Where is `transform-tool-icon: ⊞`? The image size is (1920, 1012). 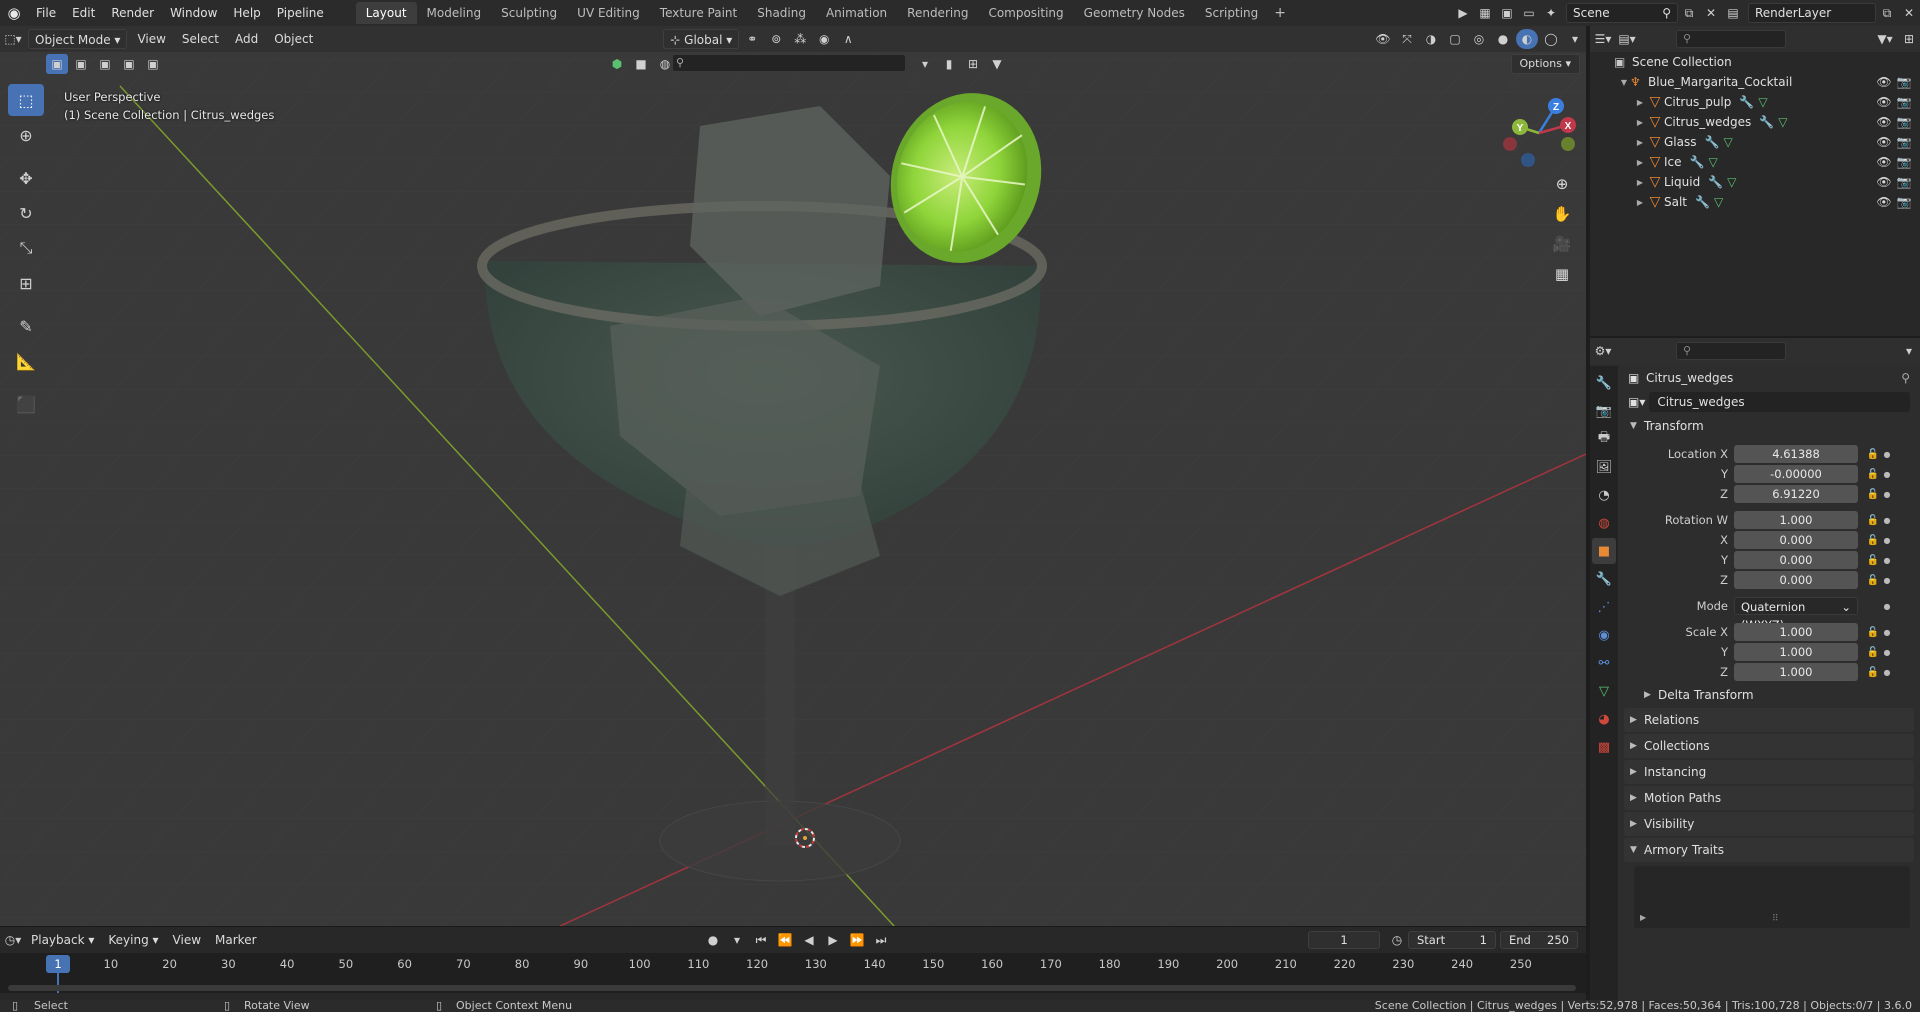 transform-tool-icon: ⊞ is located at coordinates (26, 283).